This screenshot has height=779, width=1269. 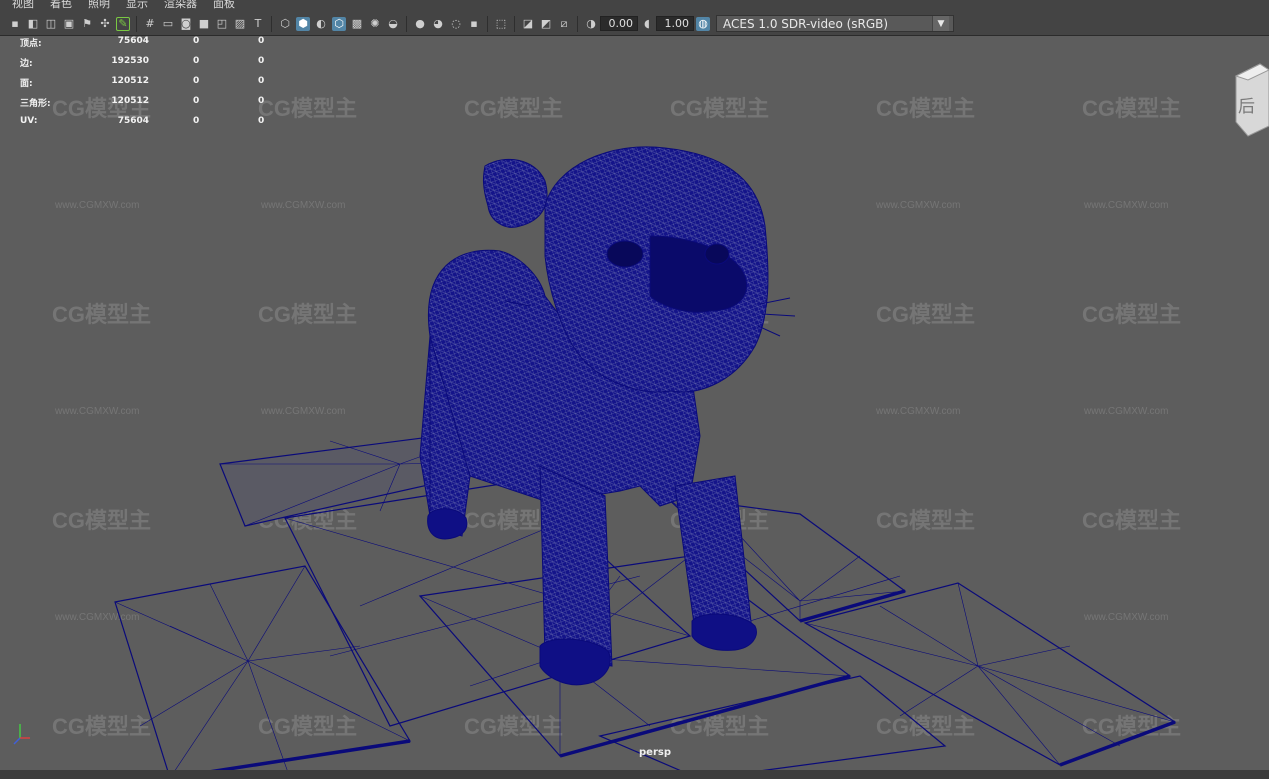 What do you see at coordinates (150, 24) in the screenshot?
I see `grid-icon: #` at bounding box center [150, 24].